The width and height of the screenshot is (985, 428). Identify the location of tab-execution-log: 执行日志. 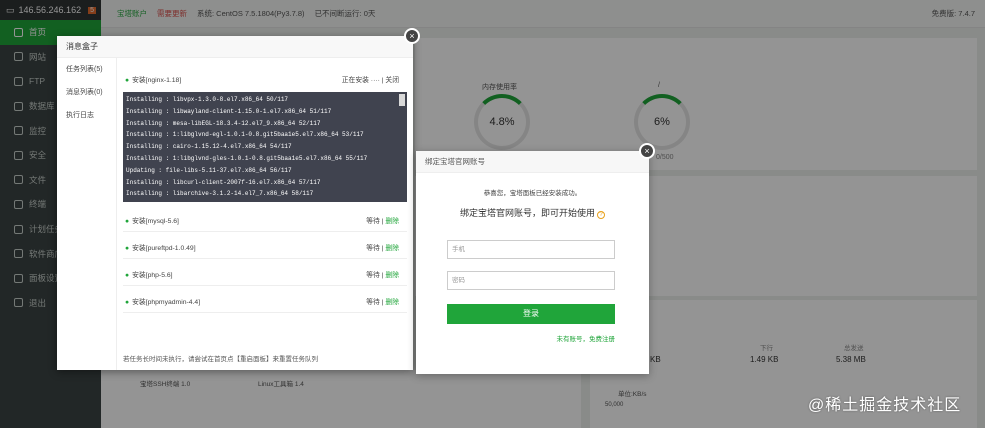
(86, 115).